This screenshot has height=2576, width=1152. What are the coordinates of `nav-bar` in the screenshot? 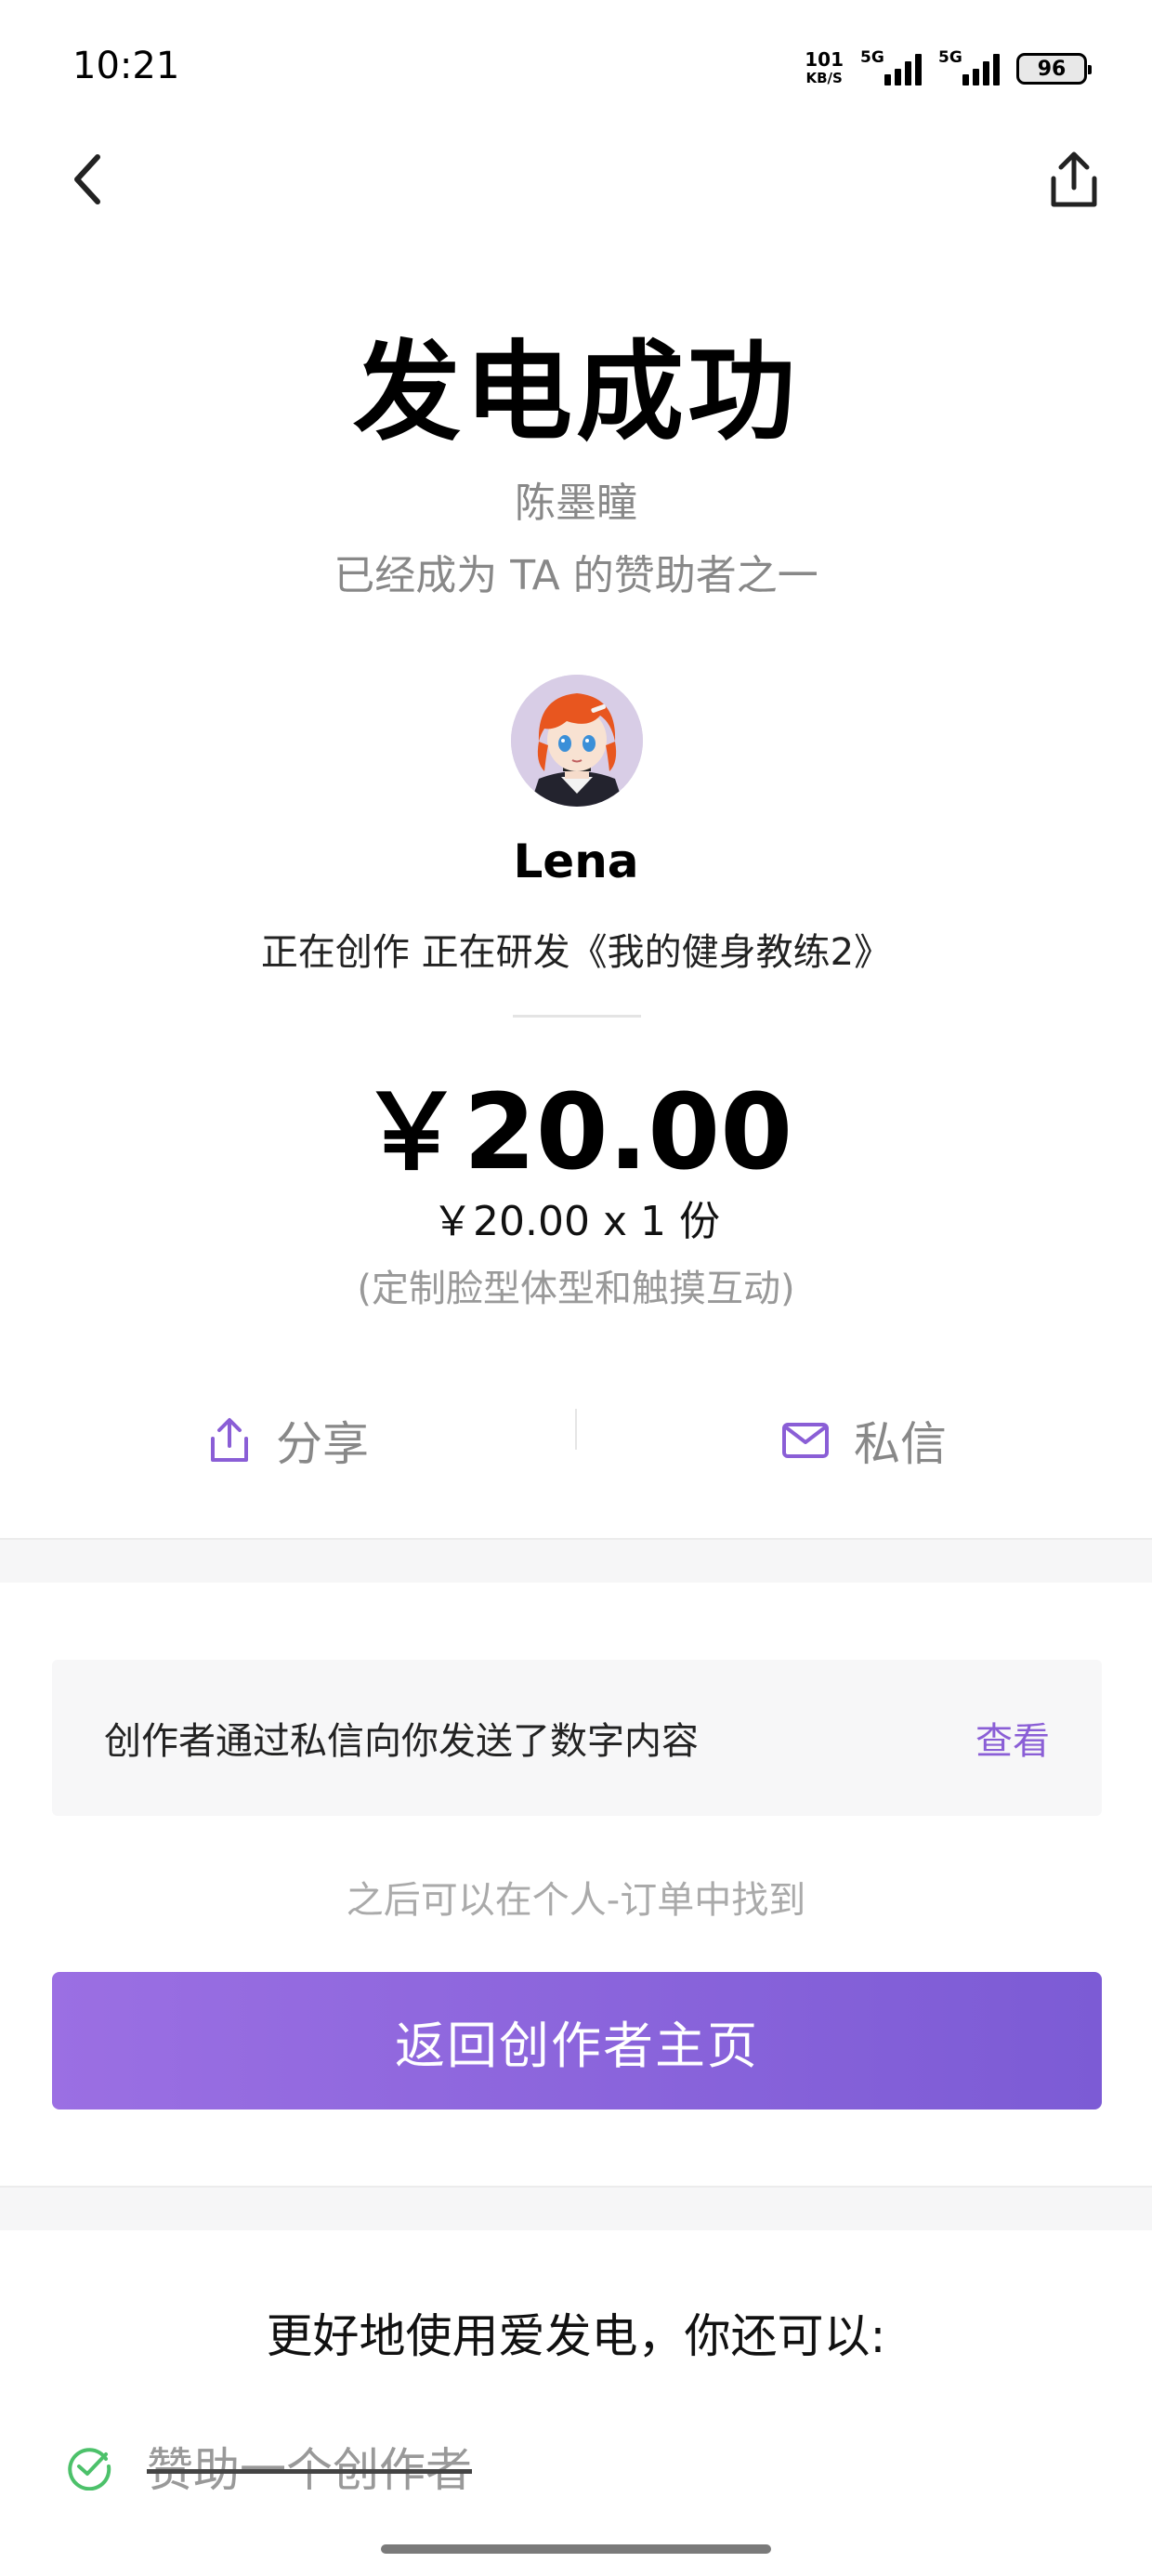 It's located at (576, 181).